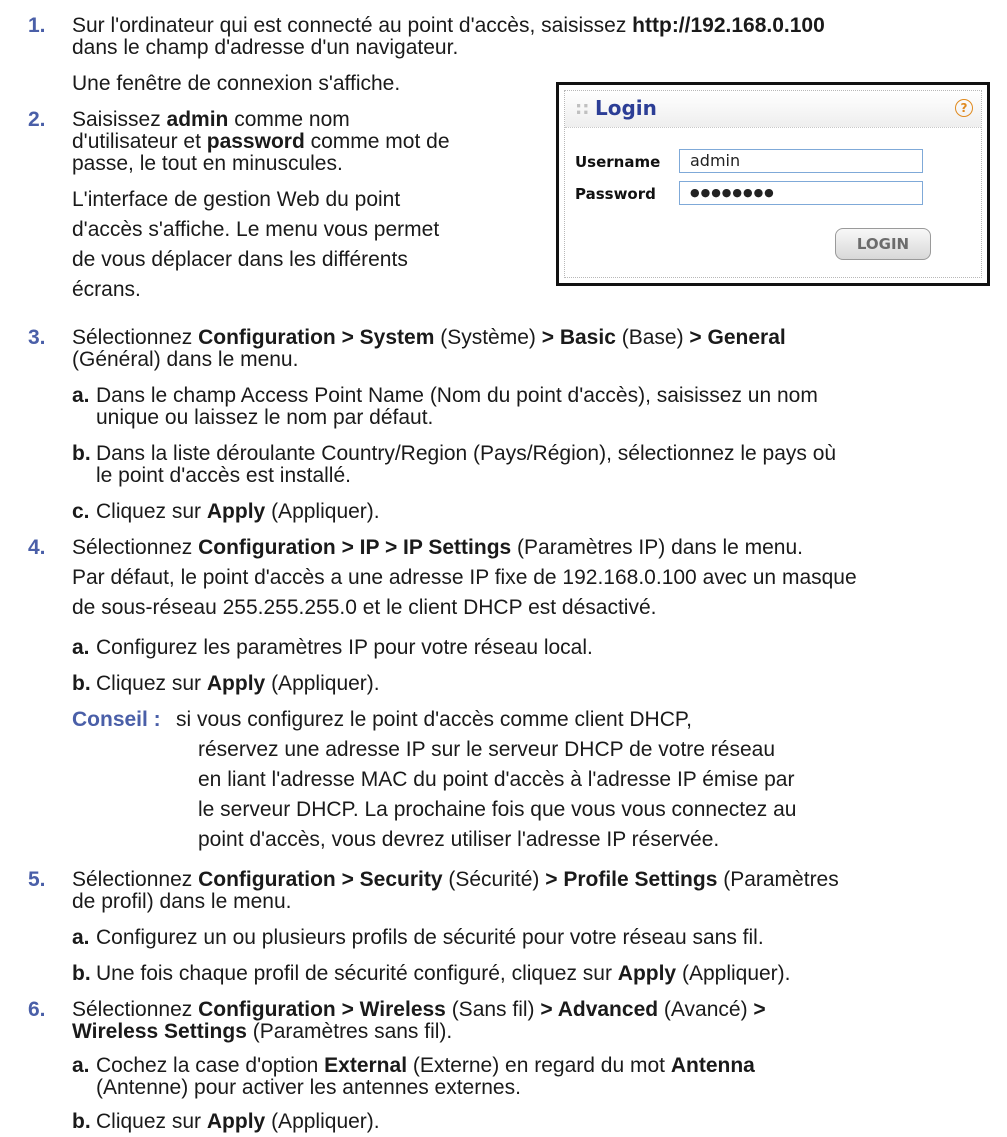  What do you see at coordinates (615, 194) in the screenshot?
I see `password-label: Password` at bounding box center [615, 194].